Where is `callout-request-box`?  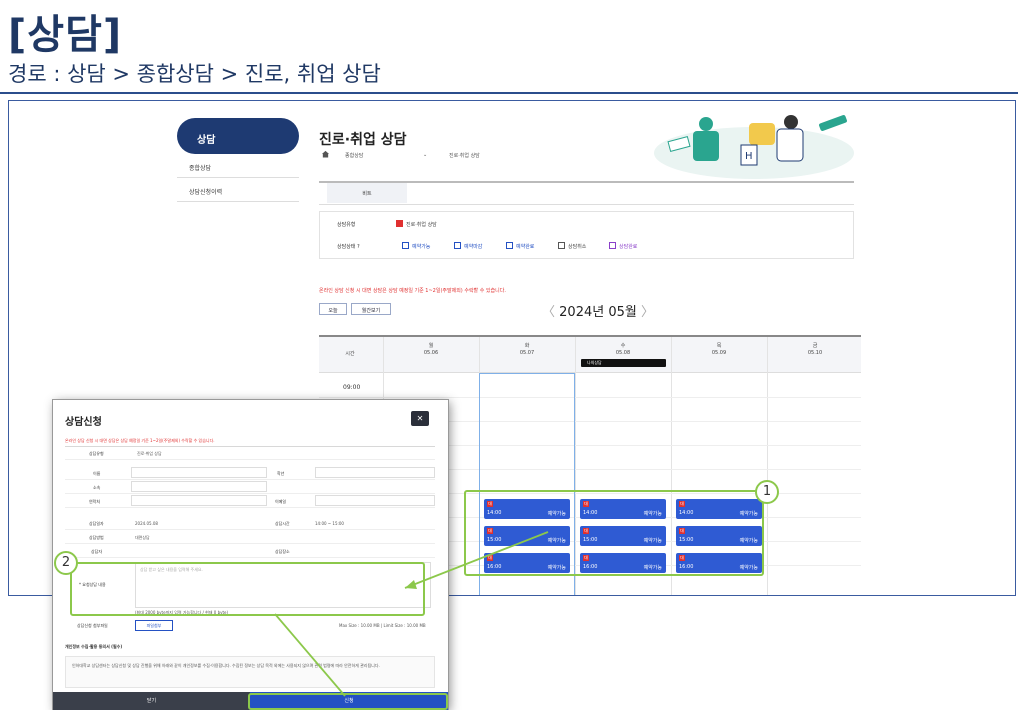 callout-request-box is located at coordinates (247, 589).